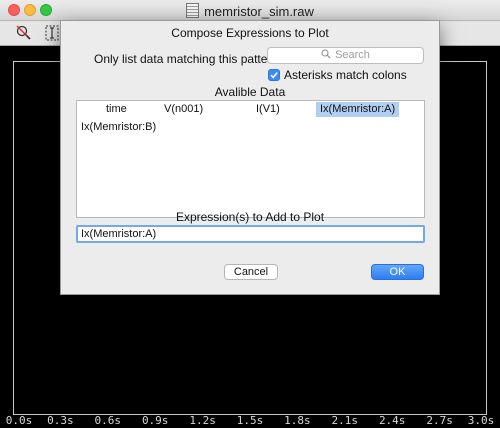 The image size is (500, 428). What do you see at coordinates (118, 127) in the screenshot?
I see `list-item: Ix(Memristor:B)` at bounding box center [118, 127].